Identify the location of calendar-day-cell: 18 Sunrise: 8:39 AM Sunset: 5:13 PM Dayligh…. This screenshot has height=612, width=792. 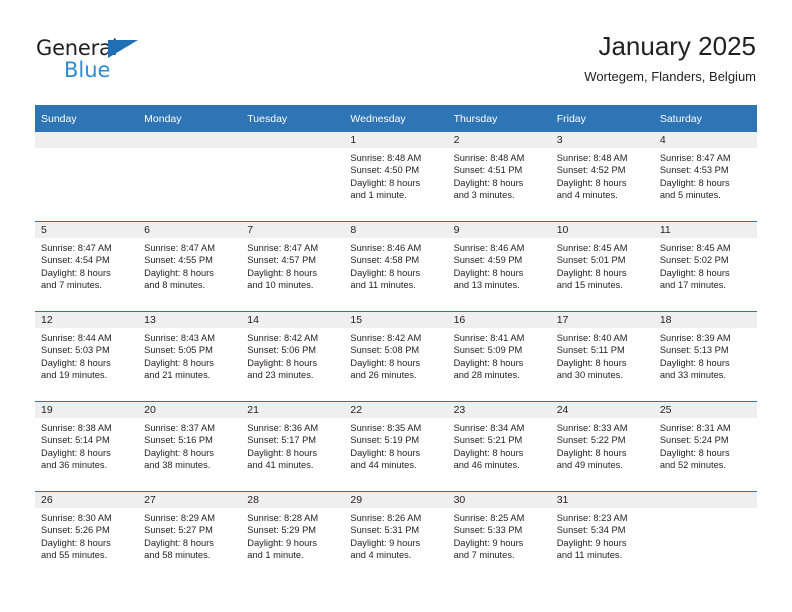
(705, 356).